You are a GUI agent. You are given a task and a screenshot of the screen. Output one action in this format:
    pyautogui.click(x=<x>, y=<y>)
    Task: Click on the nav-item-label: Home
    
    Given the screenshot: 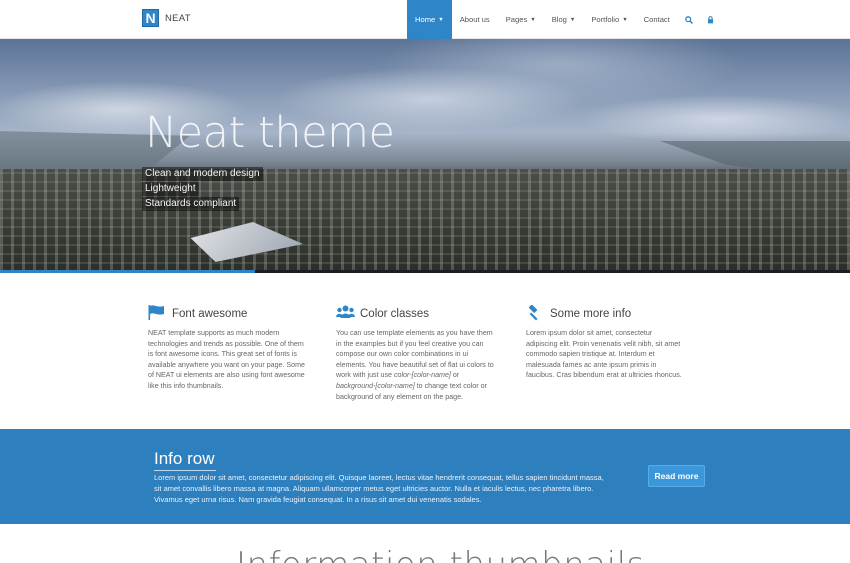 What is the action you would take?
    pyautogui.click(x=425, y=19)
    